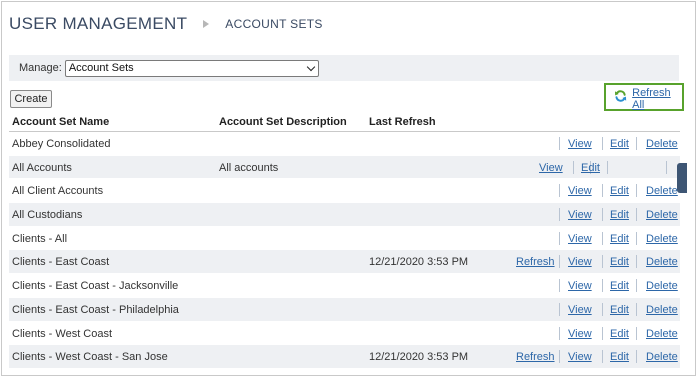  I want to click on refresh-all-label: Refresh All, so click(651, 99).